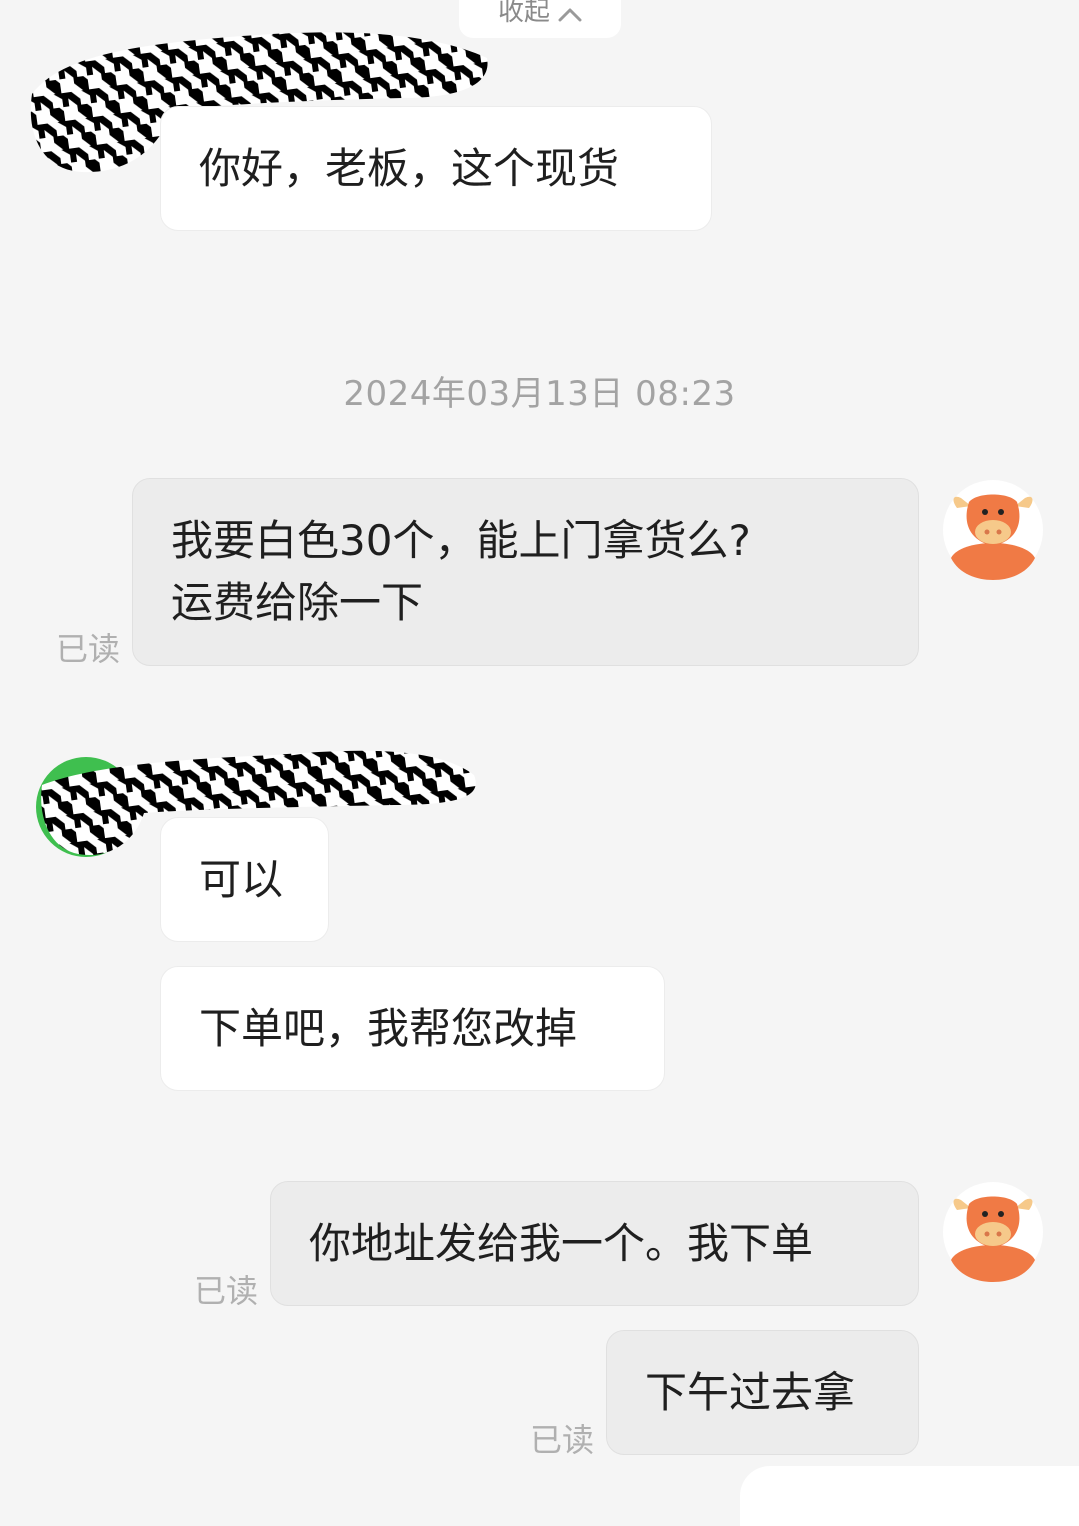 The width and height of the screenshot is (1079, 1526). I want to click on message-timestamp: 2024年03月13日 08:23, so click(539, 394).